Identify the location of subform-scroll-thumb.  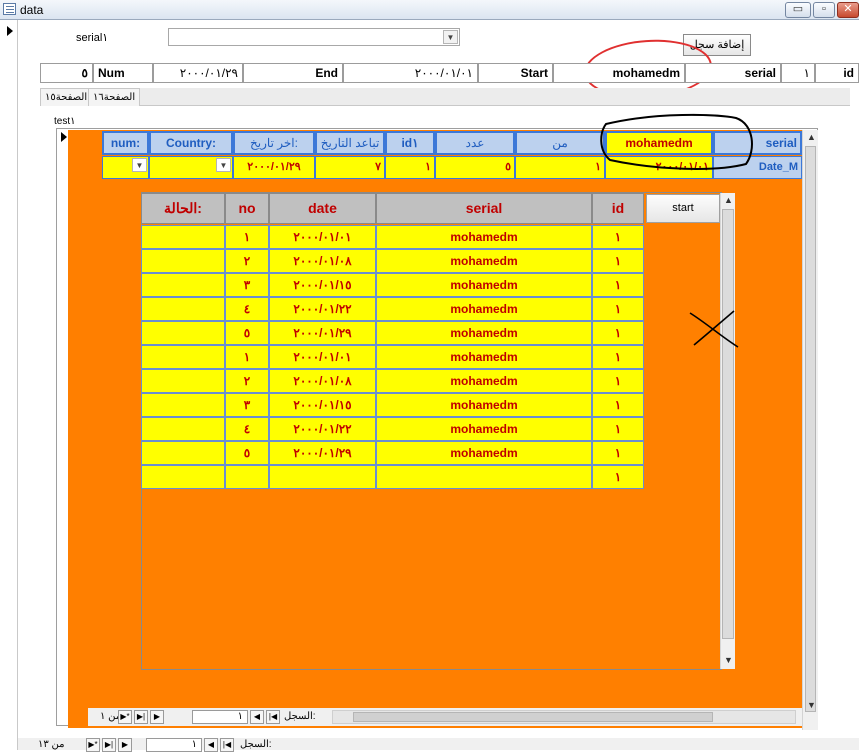
(810, 429).